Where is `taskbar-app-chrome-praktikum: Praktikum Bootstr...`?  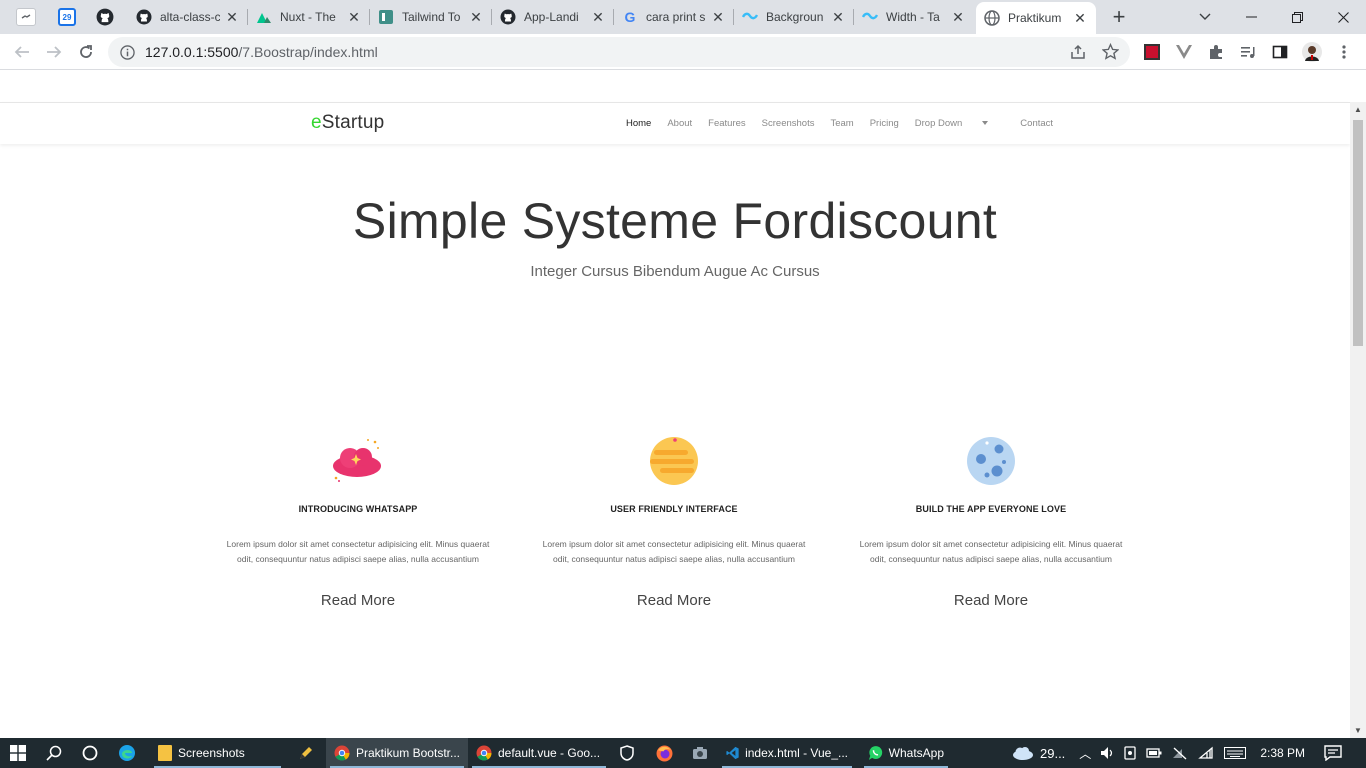 taskbar-app-chrome-praktikum: Praktikum Bootstr... is located at coordinates (397, 753).